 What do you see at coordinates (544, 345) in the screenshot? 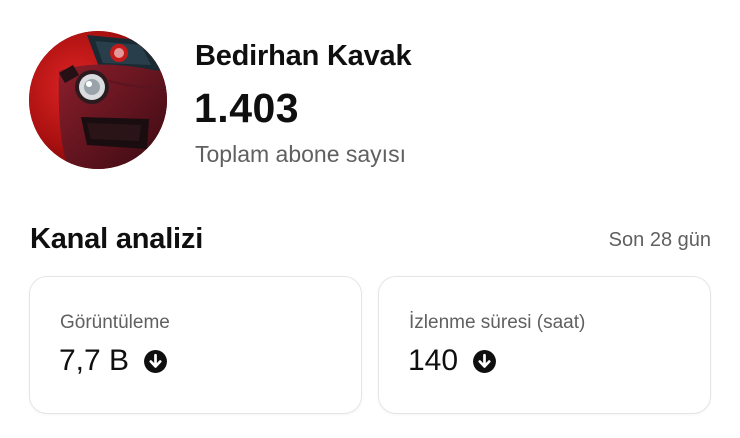
I see `watch-time-metric-card: İzlenme süresi (saat) 140` at bounding box center [544, 345].